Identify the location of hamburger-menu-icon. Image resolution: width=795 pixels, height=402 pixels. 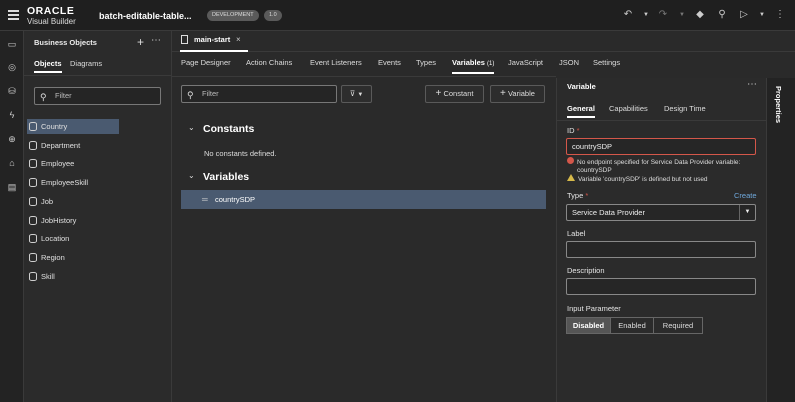
(13, 15).